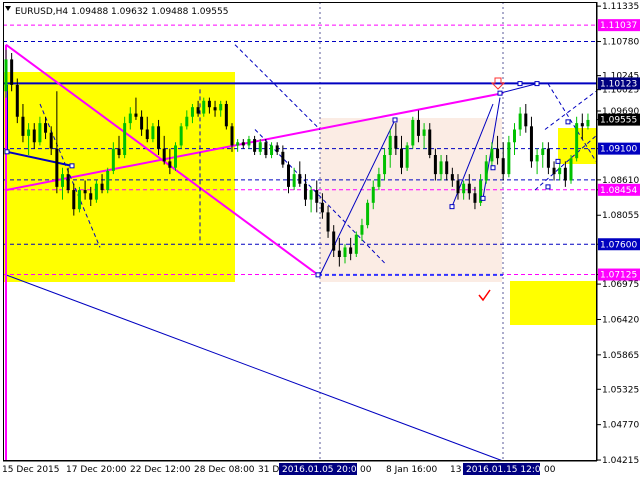  Describe the element at coordinates (620, 285) in the screenshot. I see `y-tick-label: 1.06975` at that location.